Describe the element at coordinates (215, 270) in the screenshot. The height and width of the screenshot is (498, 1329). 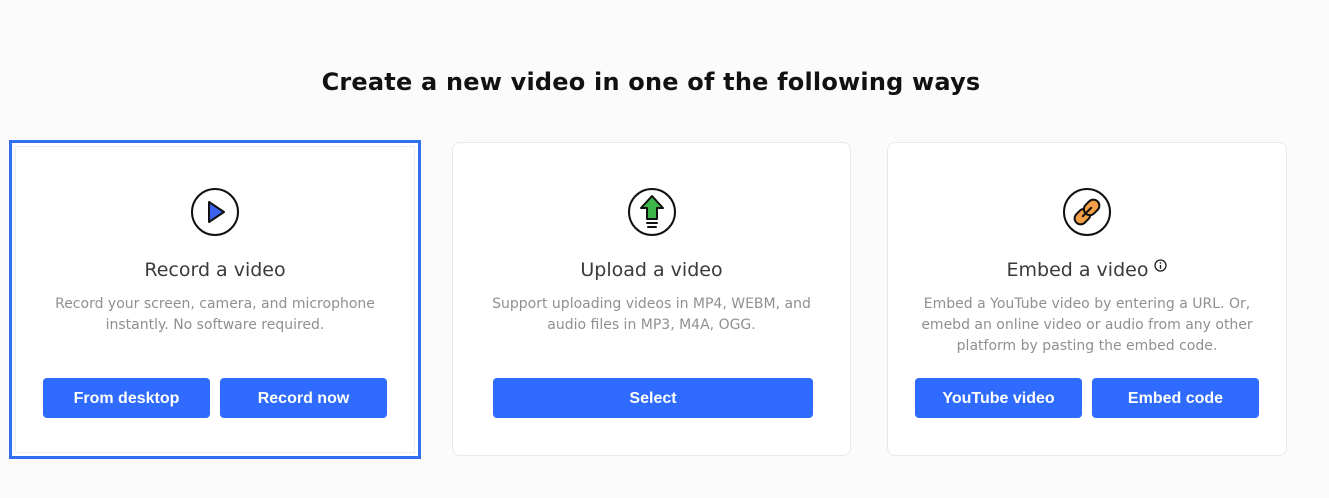
I see `record-video-title: Record a video` at that location.